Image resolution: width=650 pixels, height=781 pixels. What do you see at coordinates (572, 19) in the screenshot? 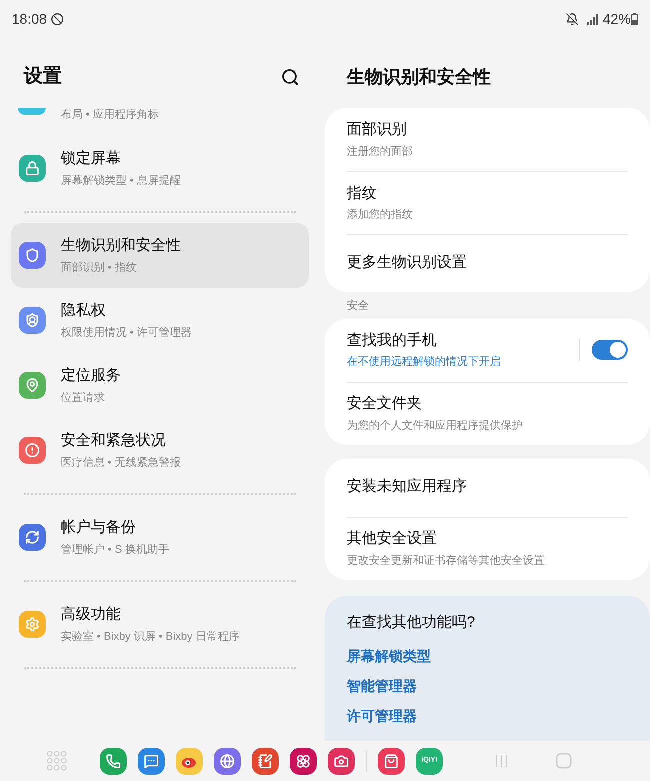
I see `mute-icon` at bounding box center [572, 19].